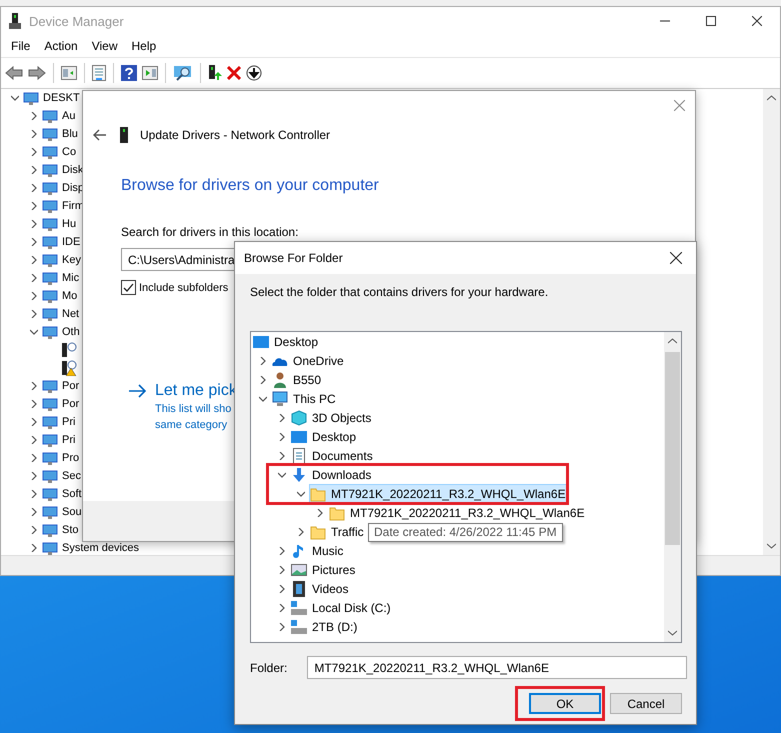 The height and width of the screenshot is (733, 781). Describe the element at coordinates (215, 73) in the screenshot. I see `computer-upload-icon` at that location.